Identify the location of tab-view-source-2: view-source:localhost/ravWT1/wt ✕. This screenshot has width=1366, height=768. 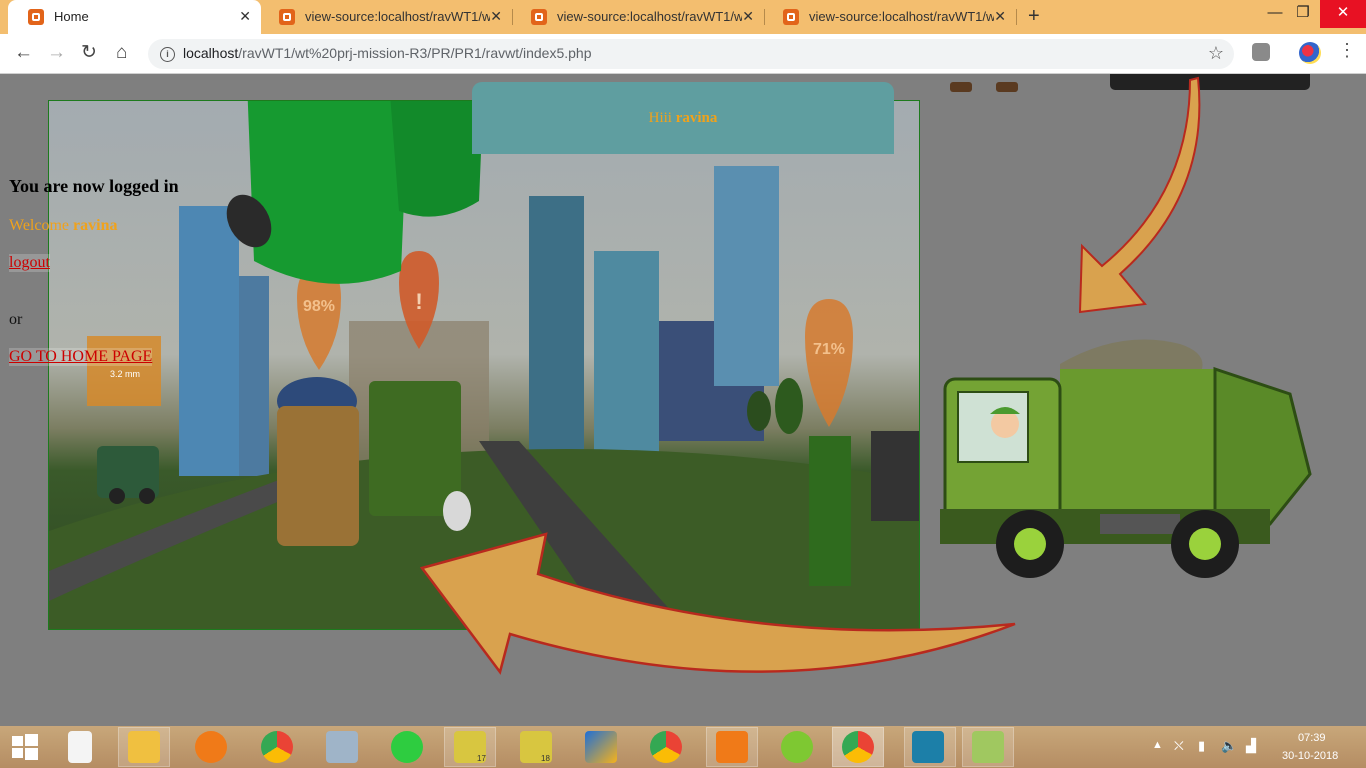
(637, 17).